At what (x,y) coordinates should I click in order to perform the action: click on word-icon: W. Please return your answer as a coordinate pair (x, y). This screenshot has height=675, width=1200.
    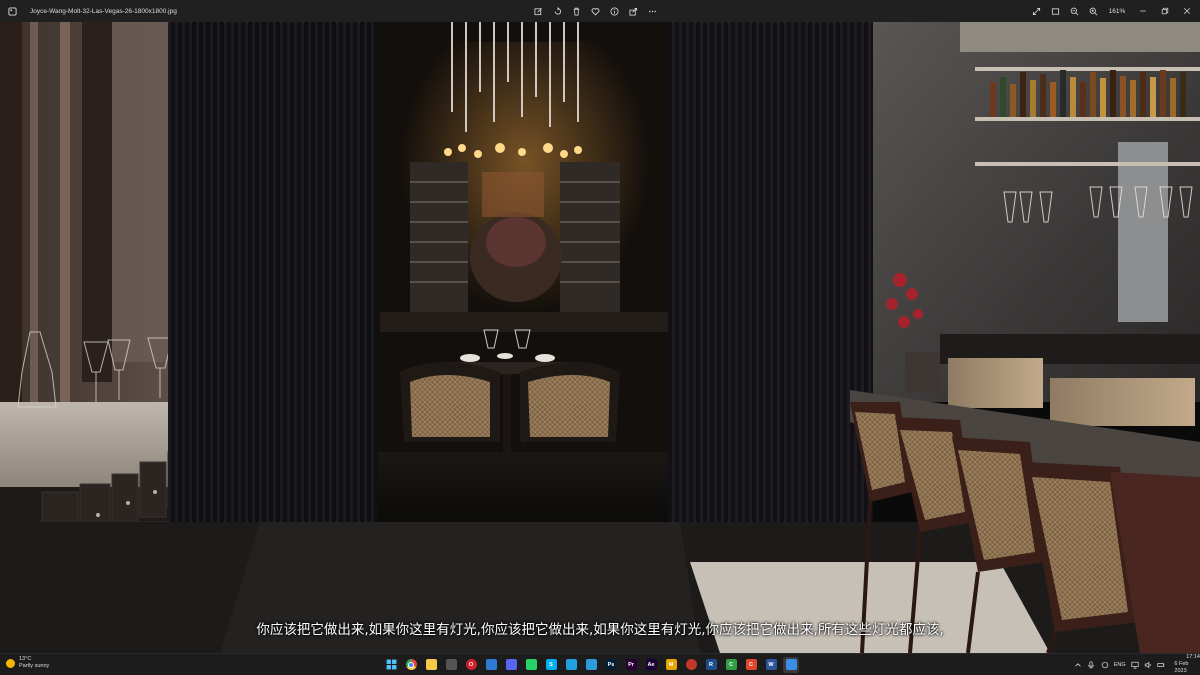
    Looking at the image, I should click on (771, 664).